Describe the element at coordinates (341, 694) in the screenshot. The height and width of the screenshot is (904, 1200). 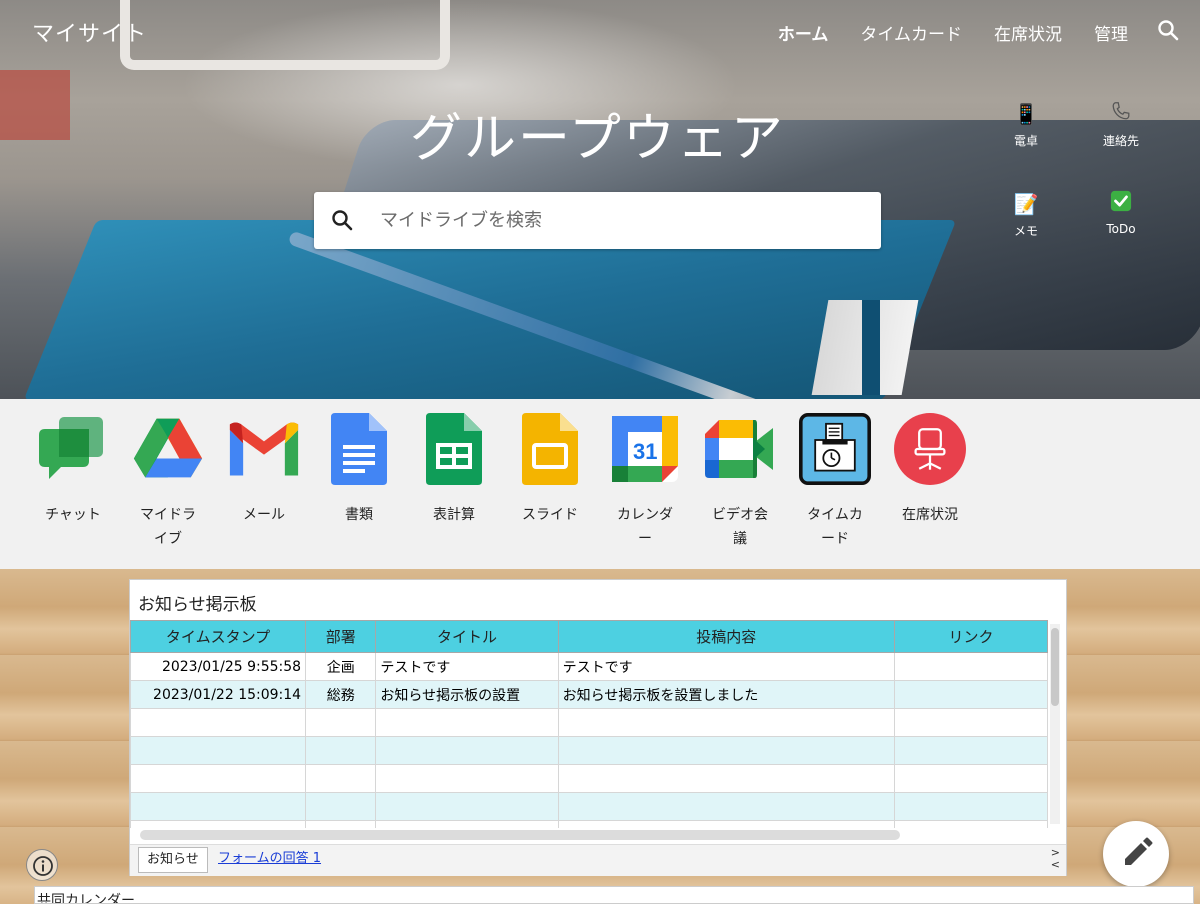
I see `table-cell: 総務` at that location.